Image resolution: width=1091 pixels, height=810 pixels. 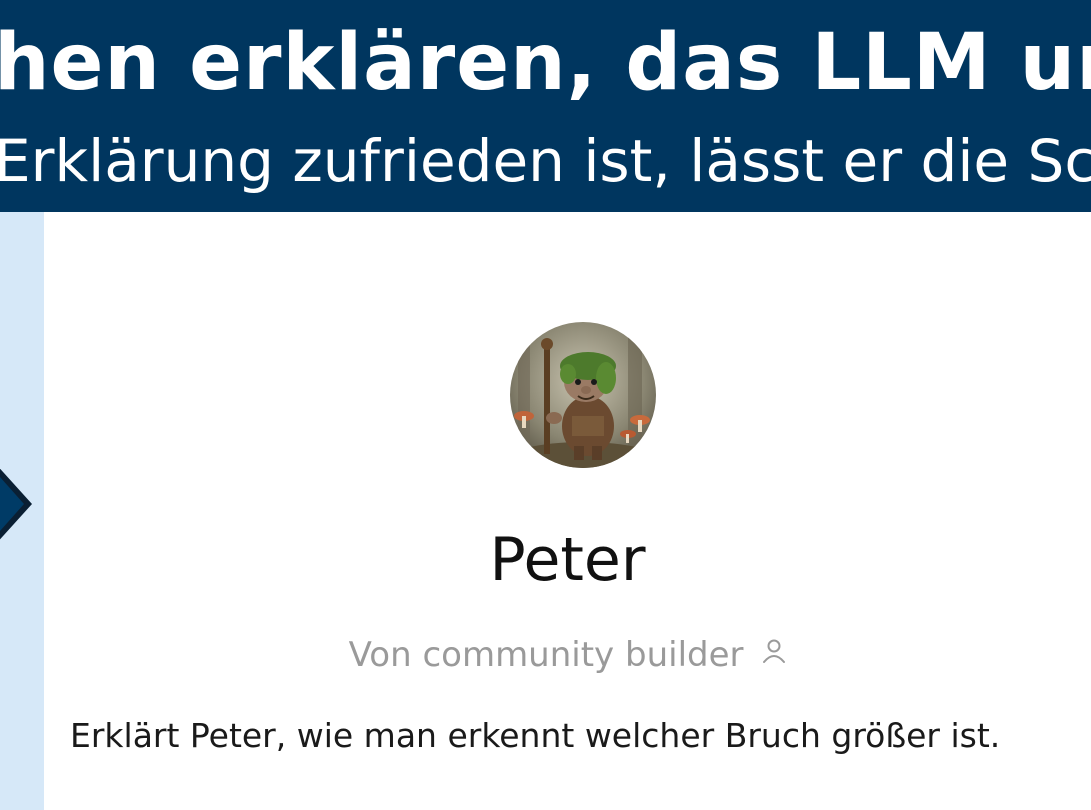 What do you see at coordinates (12, 504) in the screenshot?
I see `chevron-right-icon-fill` at bounding box center [12, 504].